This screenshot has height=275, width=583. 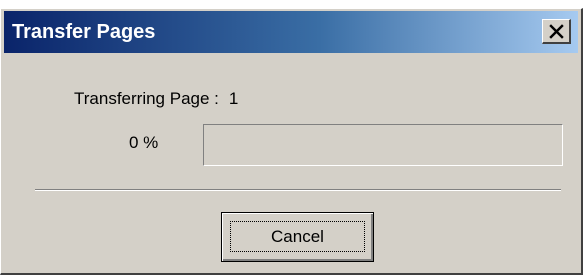 I want to click on transferring-page-label: Transferring Page : 1, so click(x=156, y=99).